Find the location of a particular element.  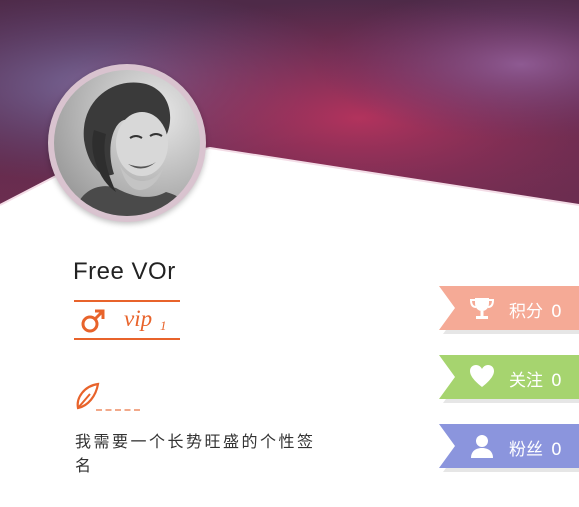

user-name: Free VOr is located at coordinates (124, 271).